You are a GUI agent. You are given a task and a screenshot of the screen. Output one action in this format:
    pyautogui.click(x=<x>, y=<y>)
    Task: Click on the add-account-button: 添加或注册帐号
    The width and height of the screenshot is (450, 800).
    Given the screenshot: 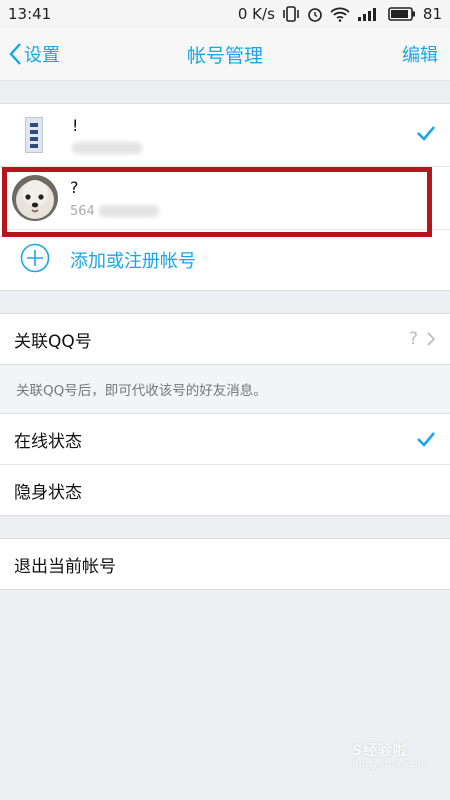 What is the action you would take?
    pyautogui.click(x=225, y=260)
    